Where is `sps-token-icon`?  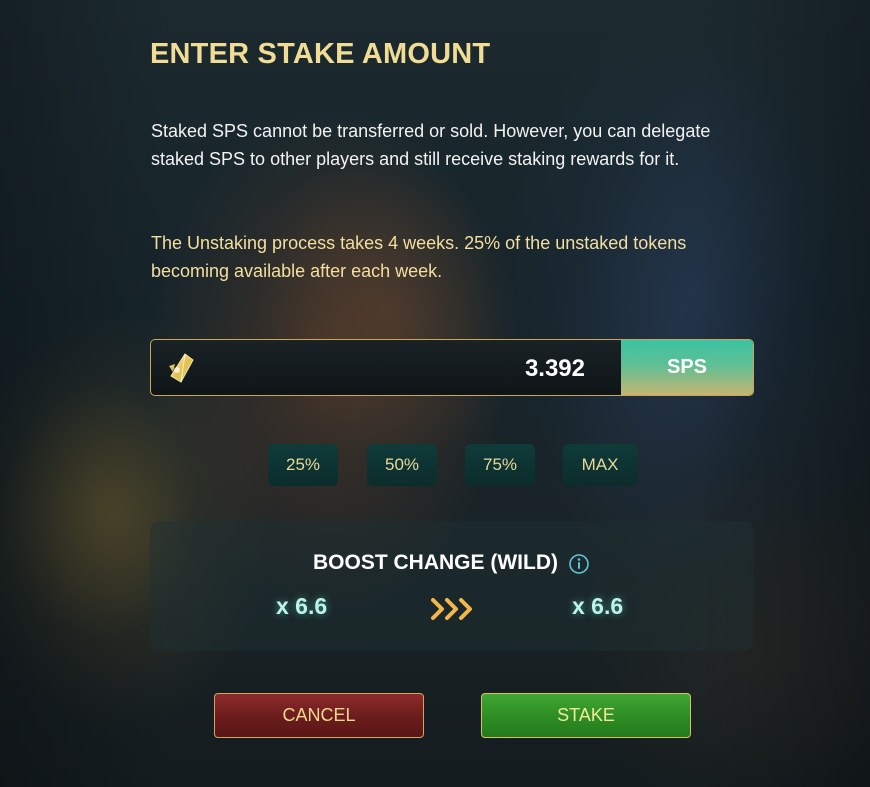 sps-token-icon is located at coordinates (181, 368).